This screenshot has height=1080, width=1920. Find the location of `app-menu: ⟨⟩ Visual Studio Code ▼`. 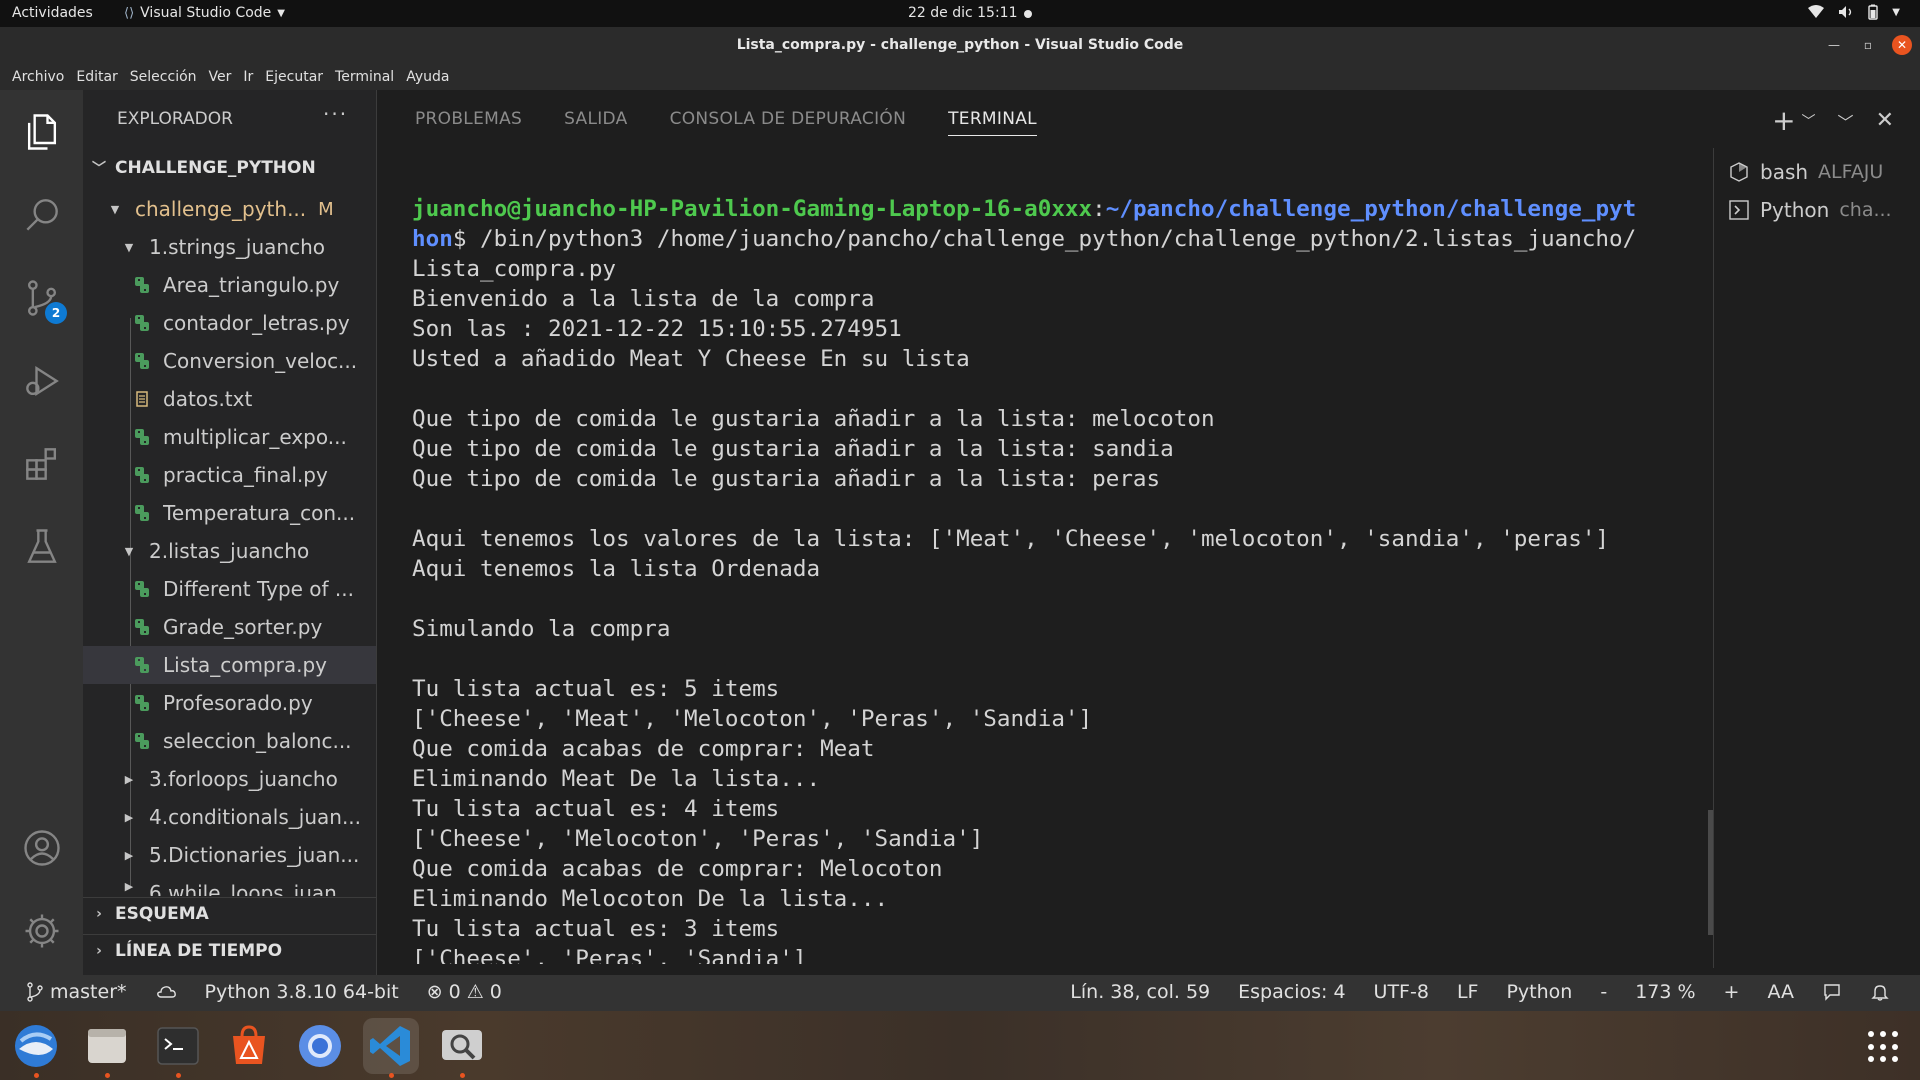

app-menu: ⟨⟩ Visual Studio Code ▼ is located at coordinates (204, 13).